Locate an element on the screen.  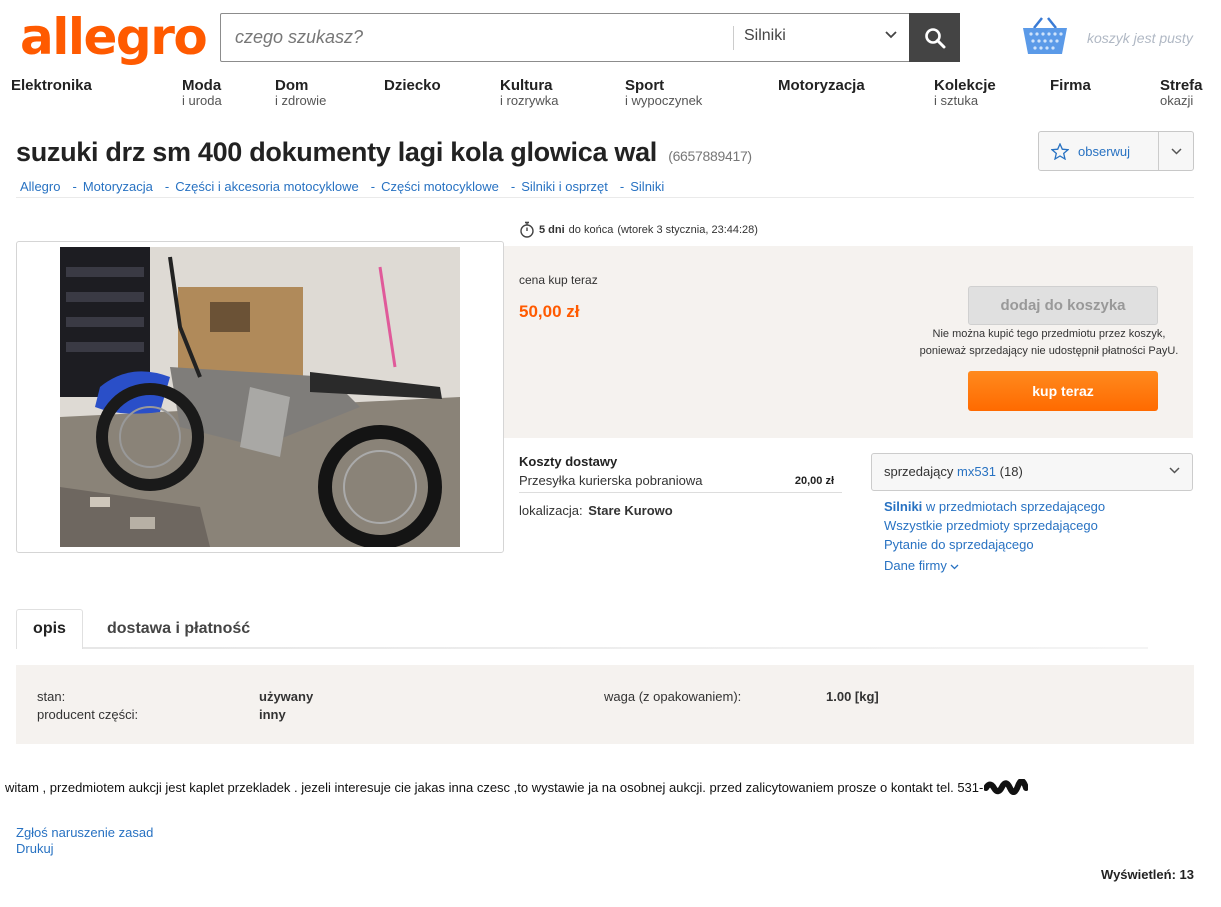
nav-item-dom: Dom i zdrowie is located at coordinates (300, 92).